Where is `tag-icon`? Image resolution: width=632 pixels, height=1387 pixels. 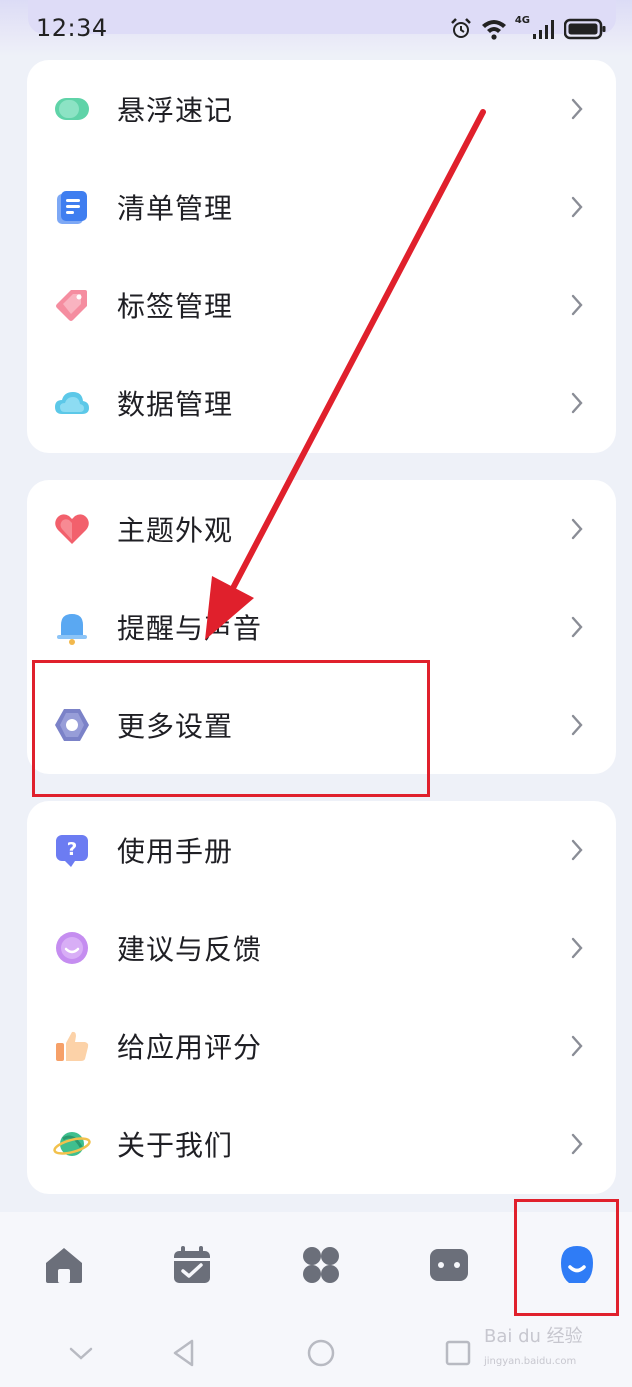 tag-icon is located at coordinates (72, 305).